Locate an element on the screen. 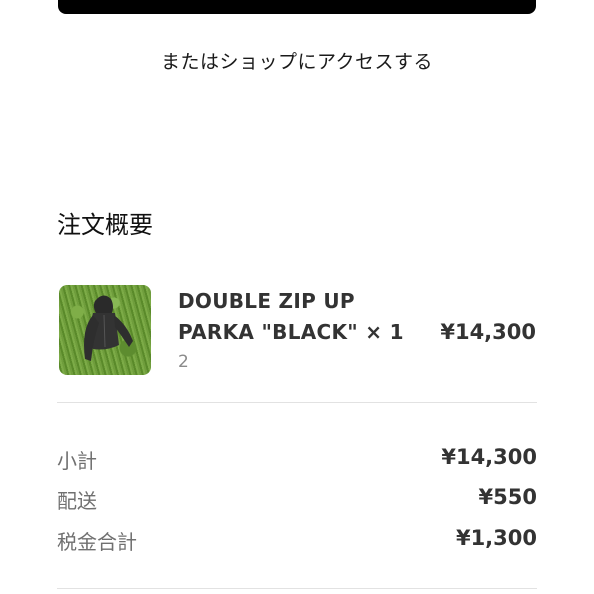 The width and height of the screenshot is (594, 594). tax-row: 税金合計 ¥1,300 is located at coordinates (297, 541).